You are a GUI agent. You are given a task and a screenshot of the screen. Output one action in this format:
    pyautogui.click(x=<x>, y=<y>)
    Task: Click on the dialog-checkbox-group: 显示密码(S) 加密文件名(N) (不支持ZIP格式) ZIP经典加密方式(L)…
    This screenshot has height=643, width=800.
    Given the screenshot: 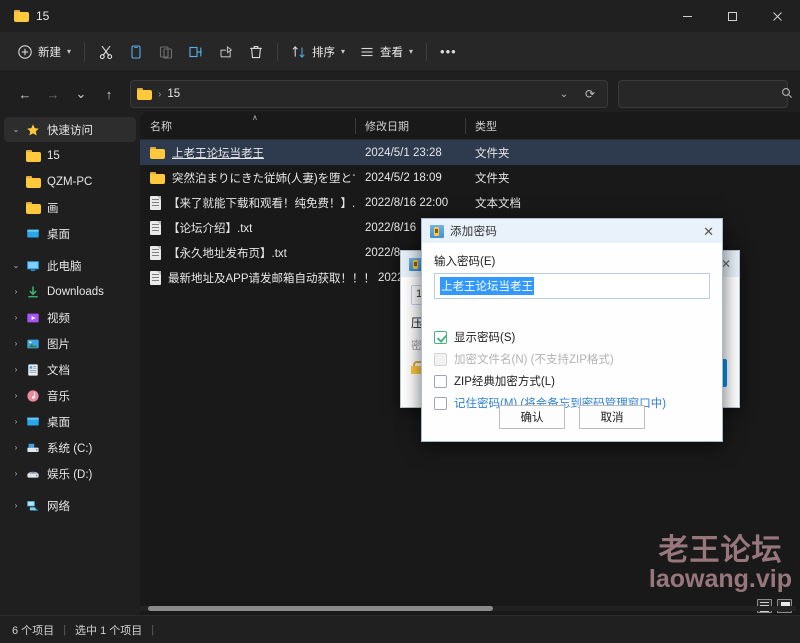 What is the action you would take?
    pyautogui.click(x=572, y=370)
    